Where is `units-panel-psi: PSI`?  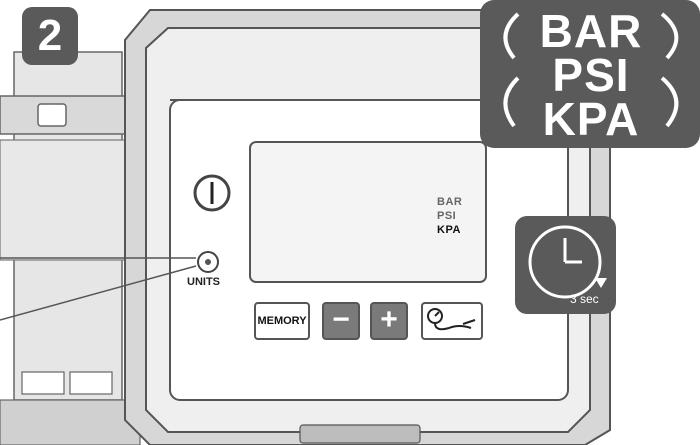 units-panel-psi: PSI is located at coordinates (591, 75).